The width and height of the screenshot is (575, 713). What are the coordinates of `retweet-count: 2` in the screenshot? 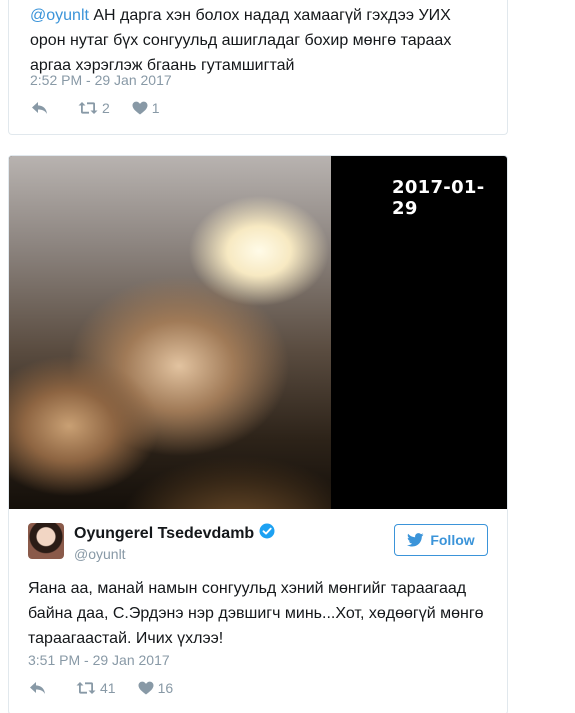 It's located at (106, 108).